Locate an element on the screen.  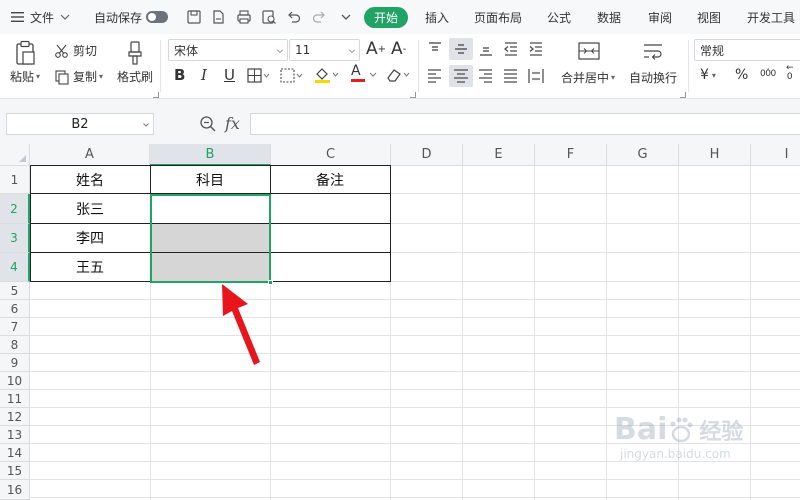
autosave-toggle: 自动保存 is located at coordinates (131, 17).